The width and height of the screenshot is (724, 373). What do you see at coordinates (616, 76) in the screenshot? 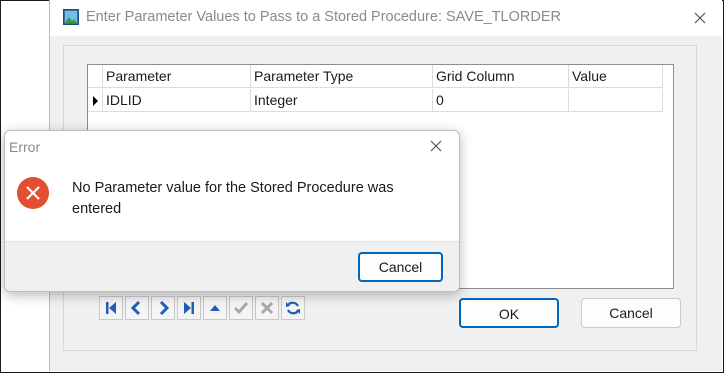
I see `column-header-value: Value` at bounding box center [616, 76].